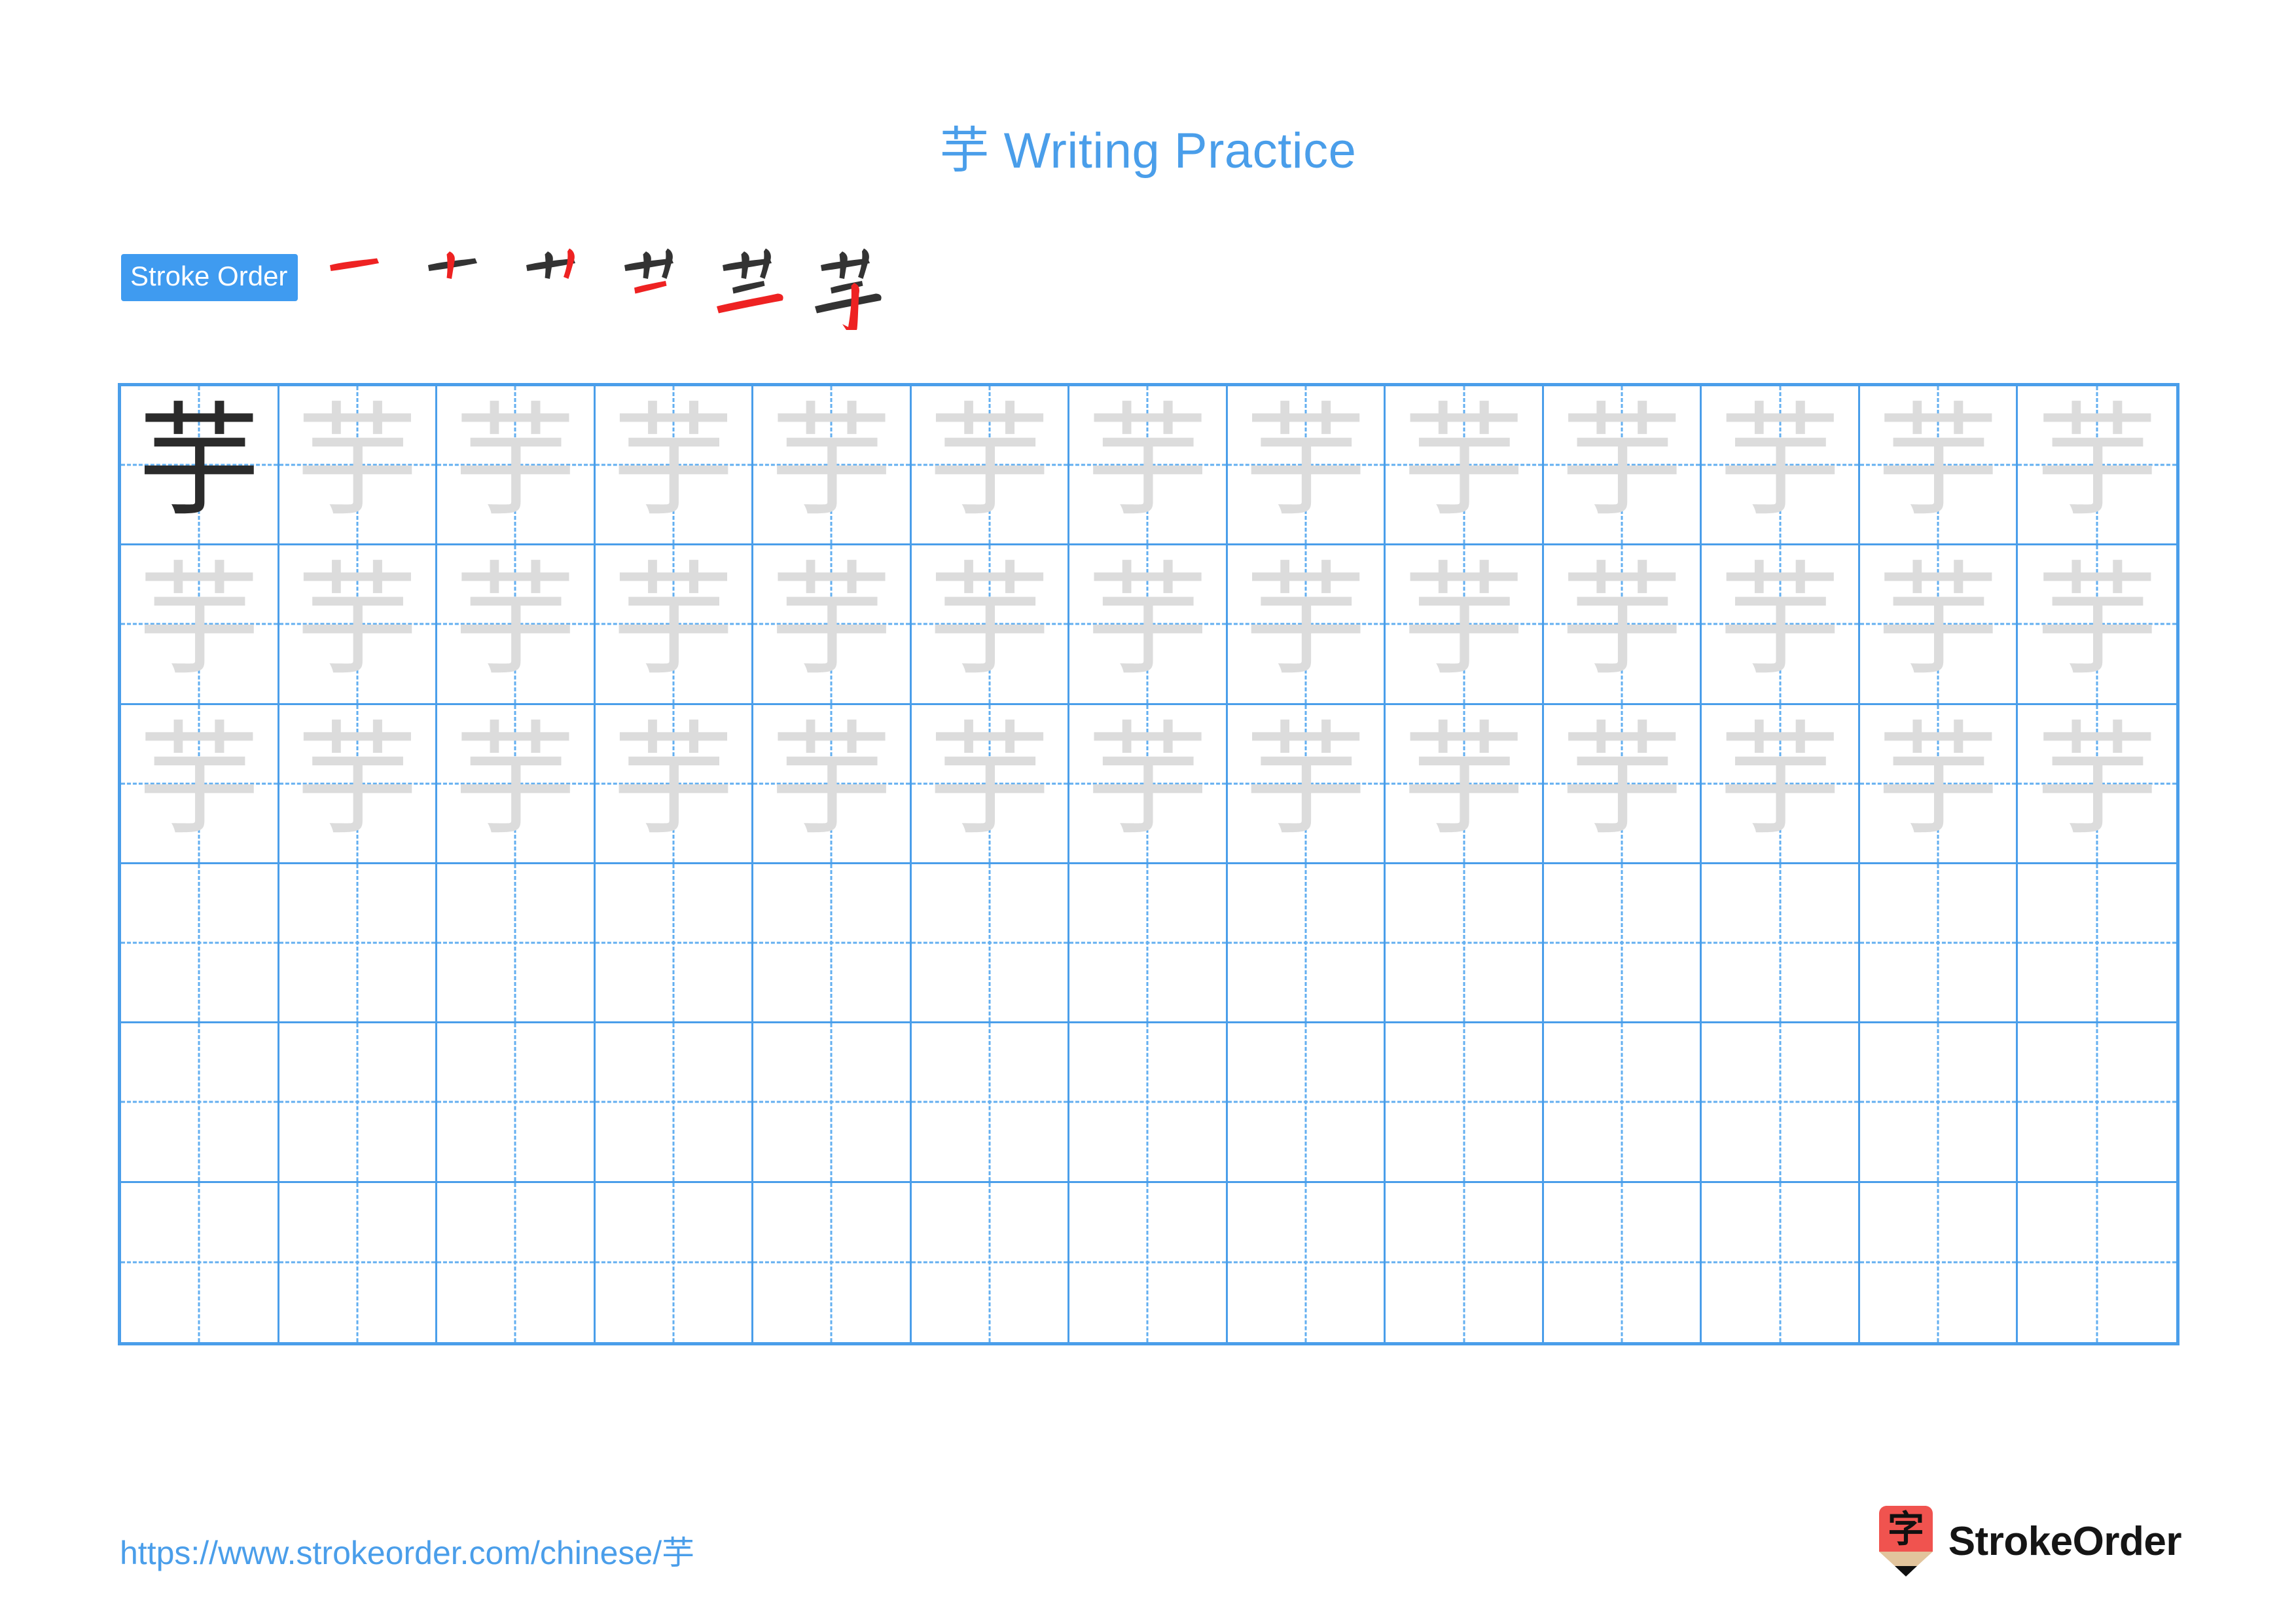 The image size is (2296, 1623). Describe the element at coordinates (200, 1262) in the screenshot. I see `grid-cell-r6-c1` at that location.